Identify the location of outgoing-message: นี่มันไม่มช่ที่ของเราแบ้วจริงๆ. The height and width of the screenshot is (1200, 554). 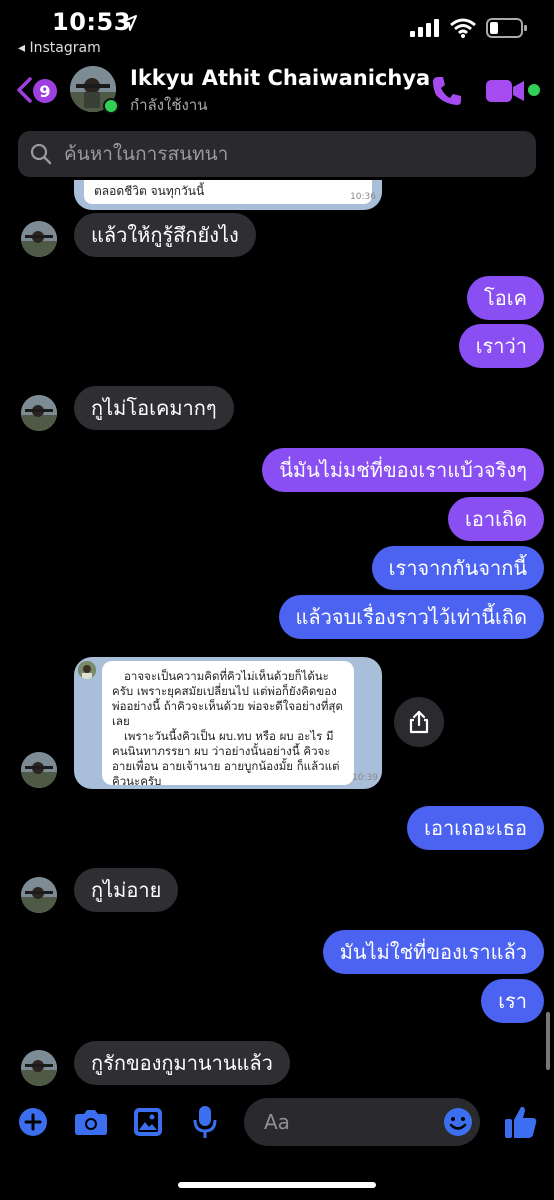
(403, 470).